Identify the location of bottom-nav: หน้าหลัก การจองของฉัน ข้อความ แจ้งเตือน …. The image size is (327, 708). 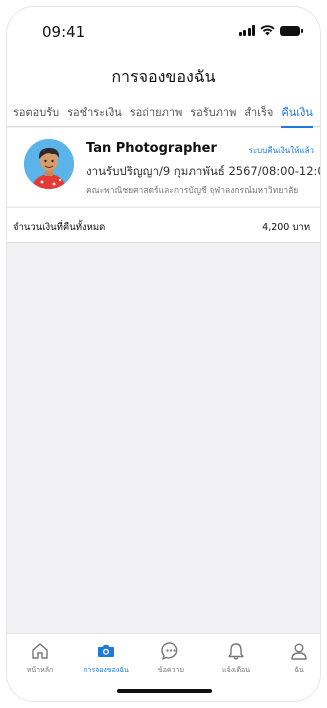
(163, 667).